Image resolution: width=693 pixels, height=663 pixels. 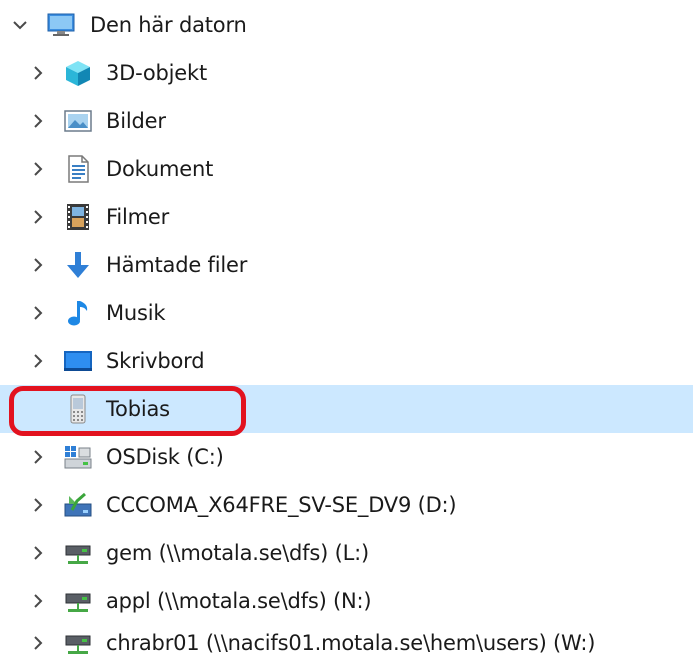 I want to click on tree-item-dvd-drive: CCCOMA_X64FRE_SV-SE_DV9 (D:), so click(x=346, y=505).